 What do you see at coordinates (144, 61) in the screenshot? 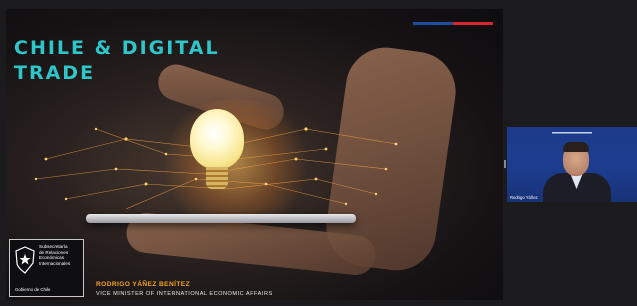
I see `slide-title: CHILE & DIGITAL TRADE` at bounding box center [144, 61].